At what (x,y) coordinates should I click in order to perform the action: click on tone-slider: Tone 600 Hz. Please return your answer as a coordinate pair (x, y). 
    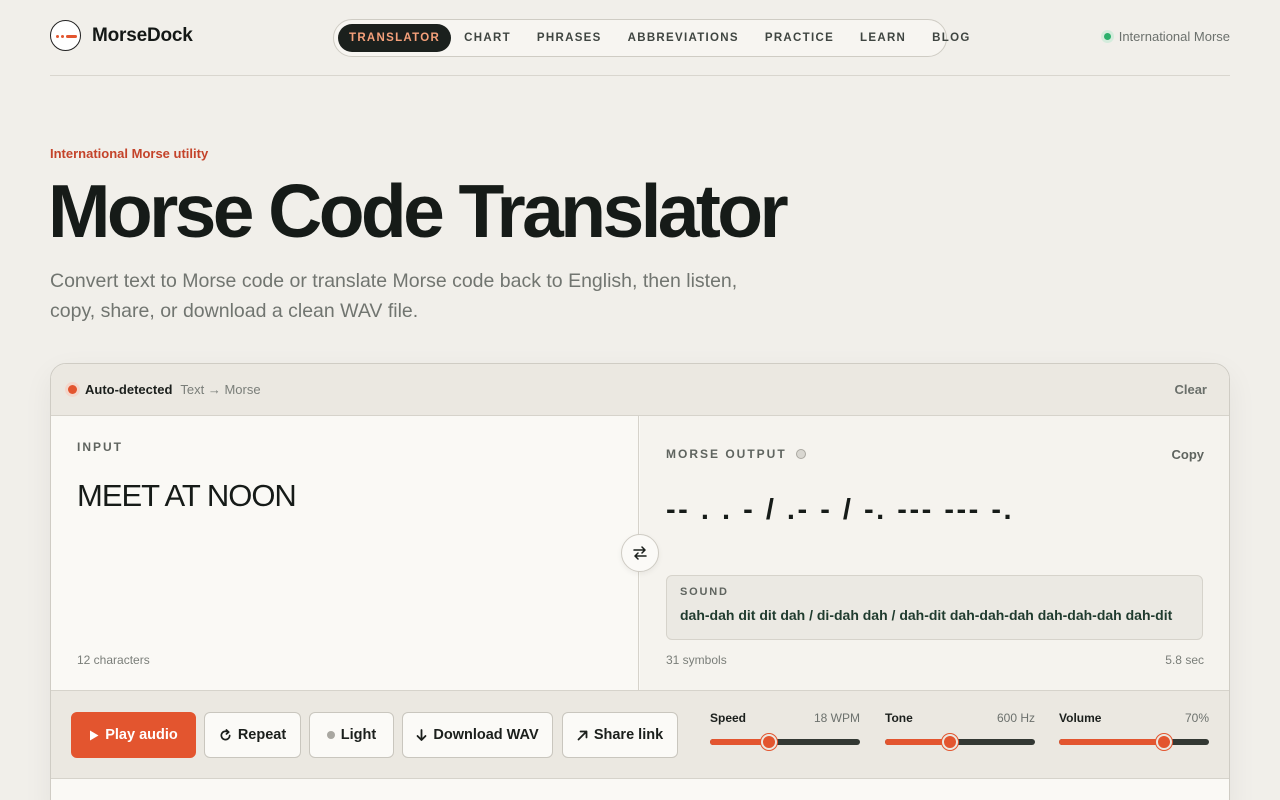
    Looking at the image, I should click on (960, 730).